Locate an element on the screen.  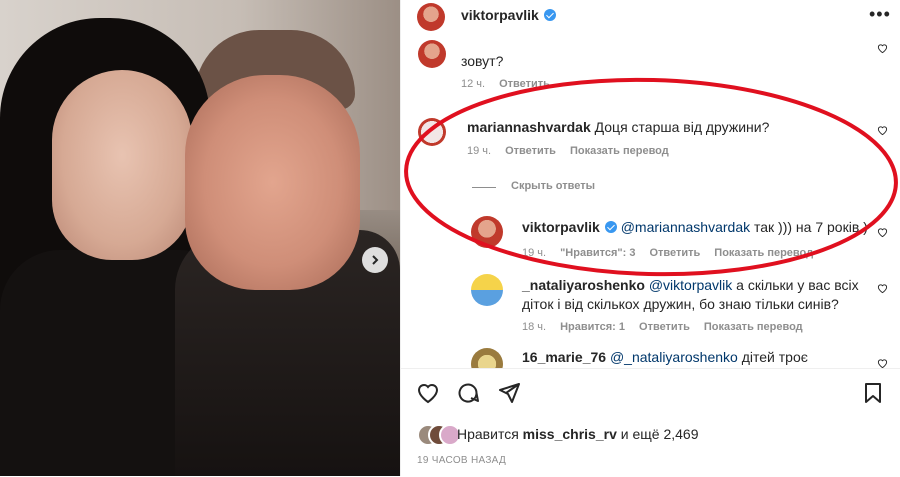
next-photo-button is located at coordinates (375, 260).